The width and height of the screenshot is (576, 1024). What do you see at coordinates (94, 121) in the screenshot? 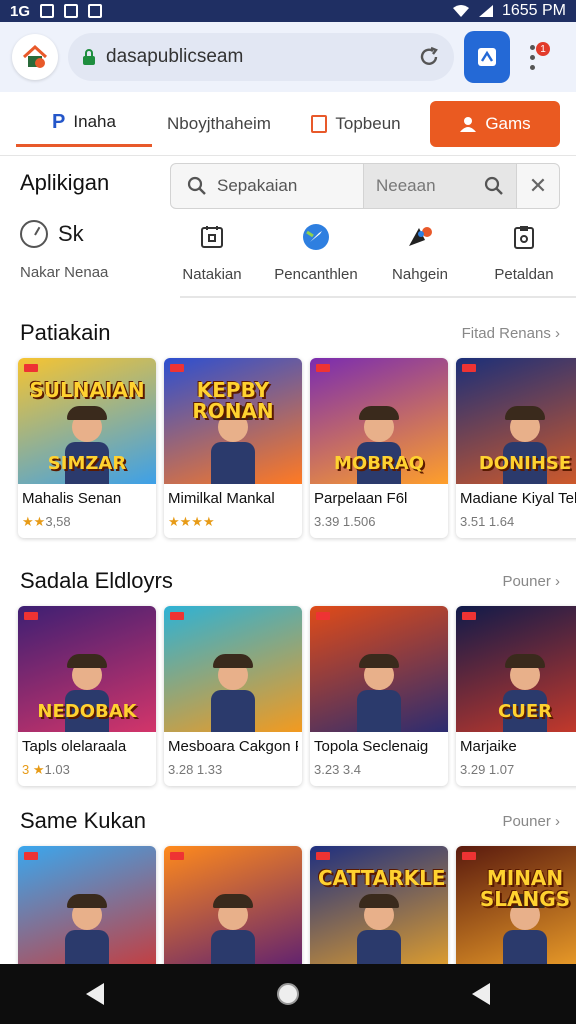
I see `tab-label: Inaha` at bounding box center [94, 121].